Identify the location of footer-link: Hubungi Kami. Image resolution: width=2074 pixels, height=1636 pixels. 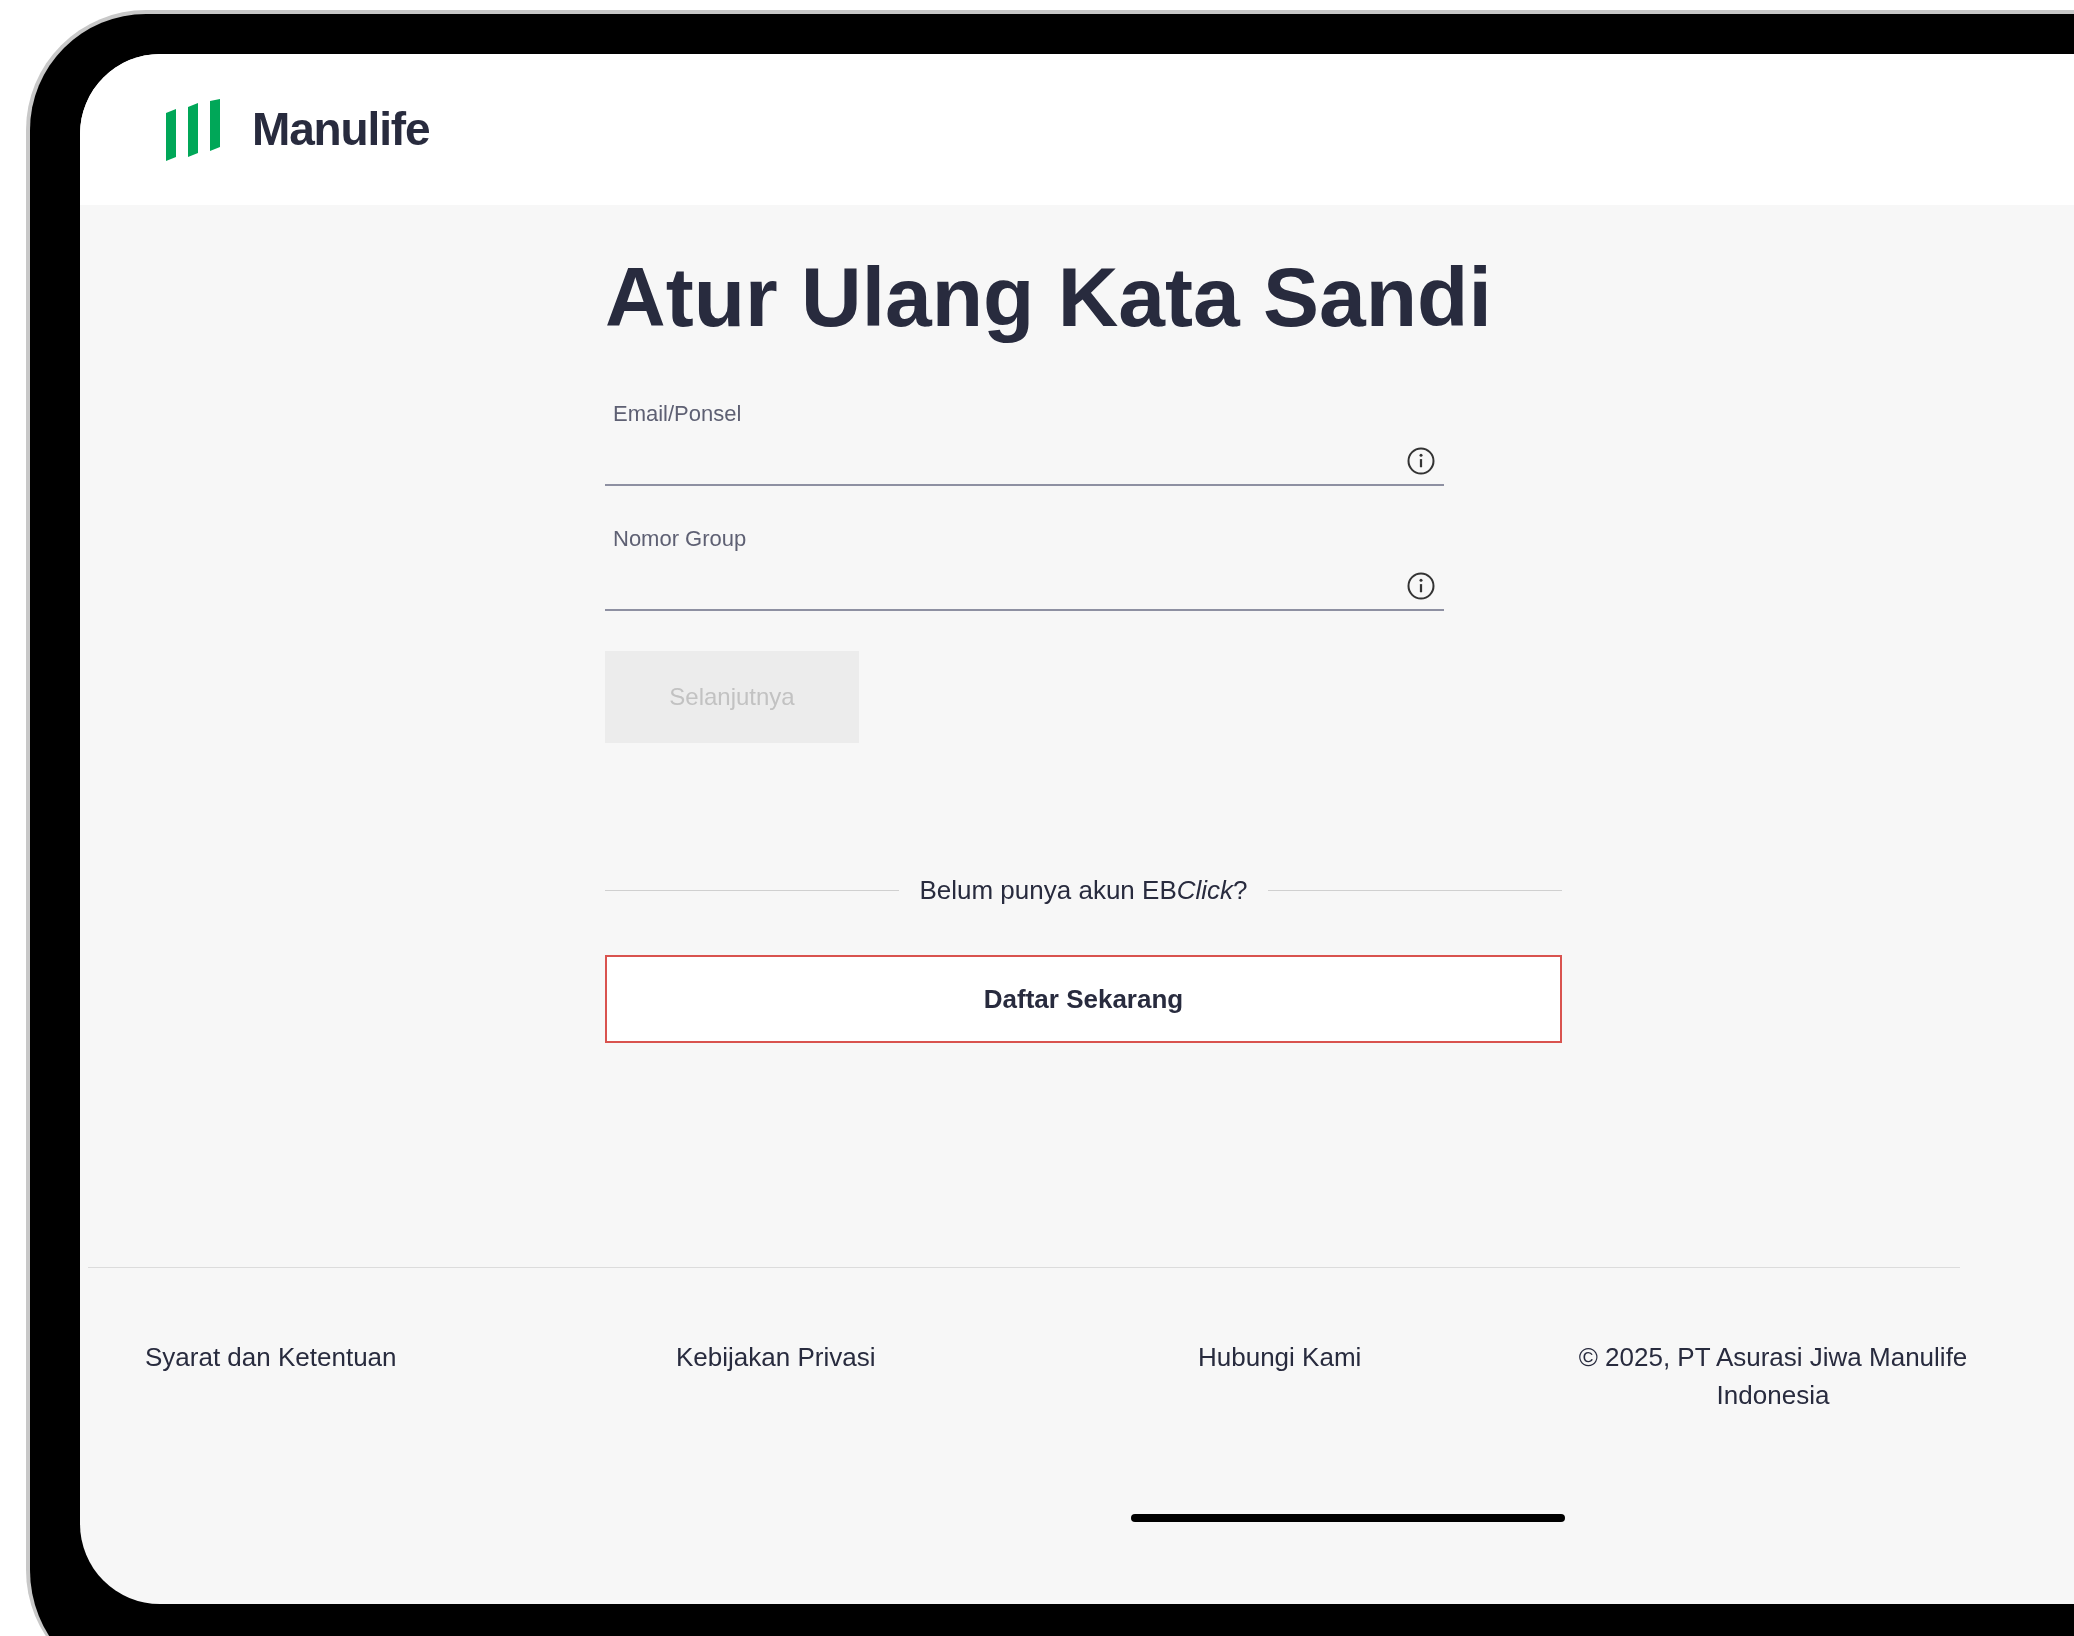
(1378, 1357).